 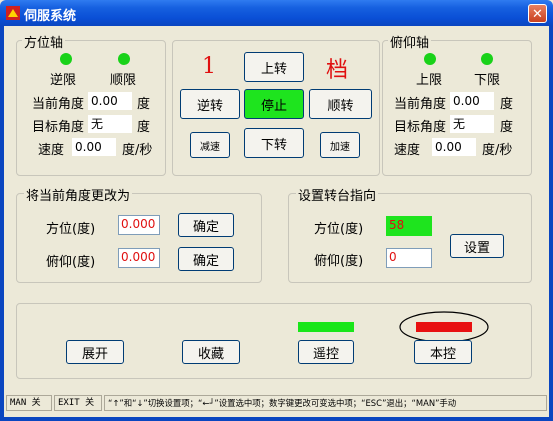 What do you see at coordinates (13, 13) in the screenshot?
I see `app-icon` at bounding box center [13, 13].